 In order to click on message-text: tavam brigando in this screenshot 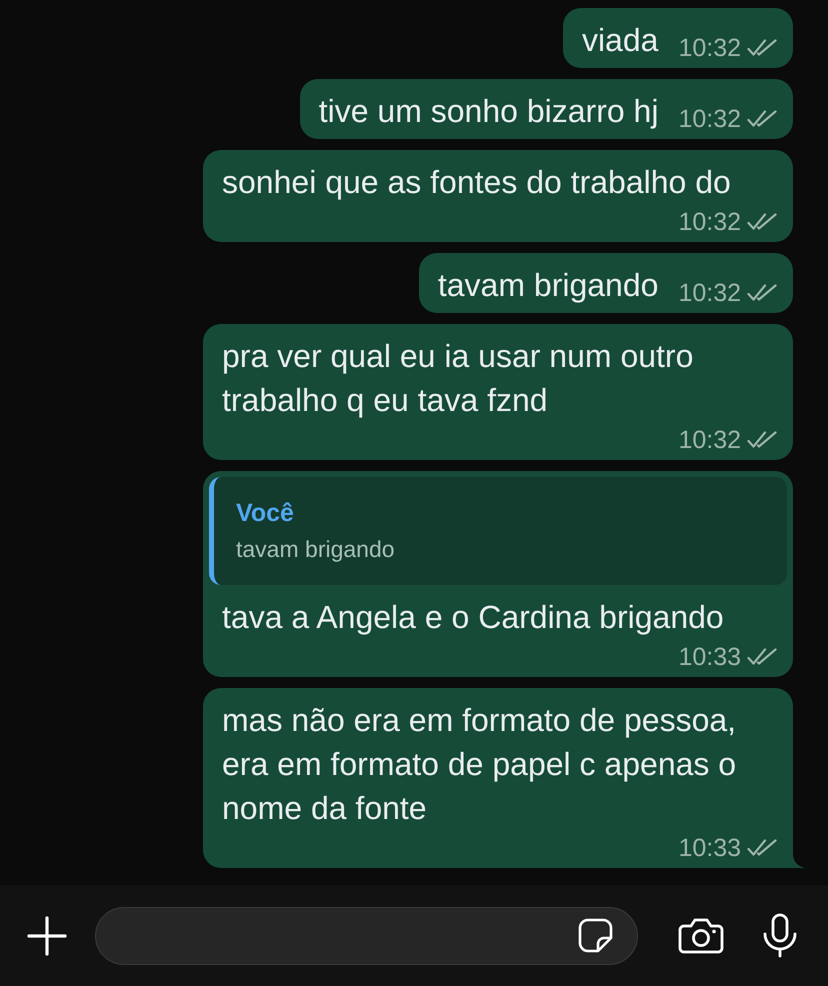, I will do `click(548, 285)`.